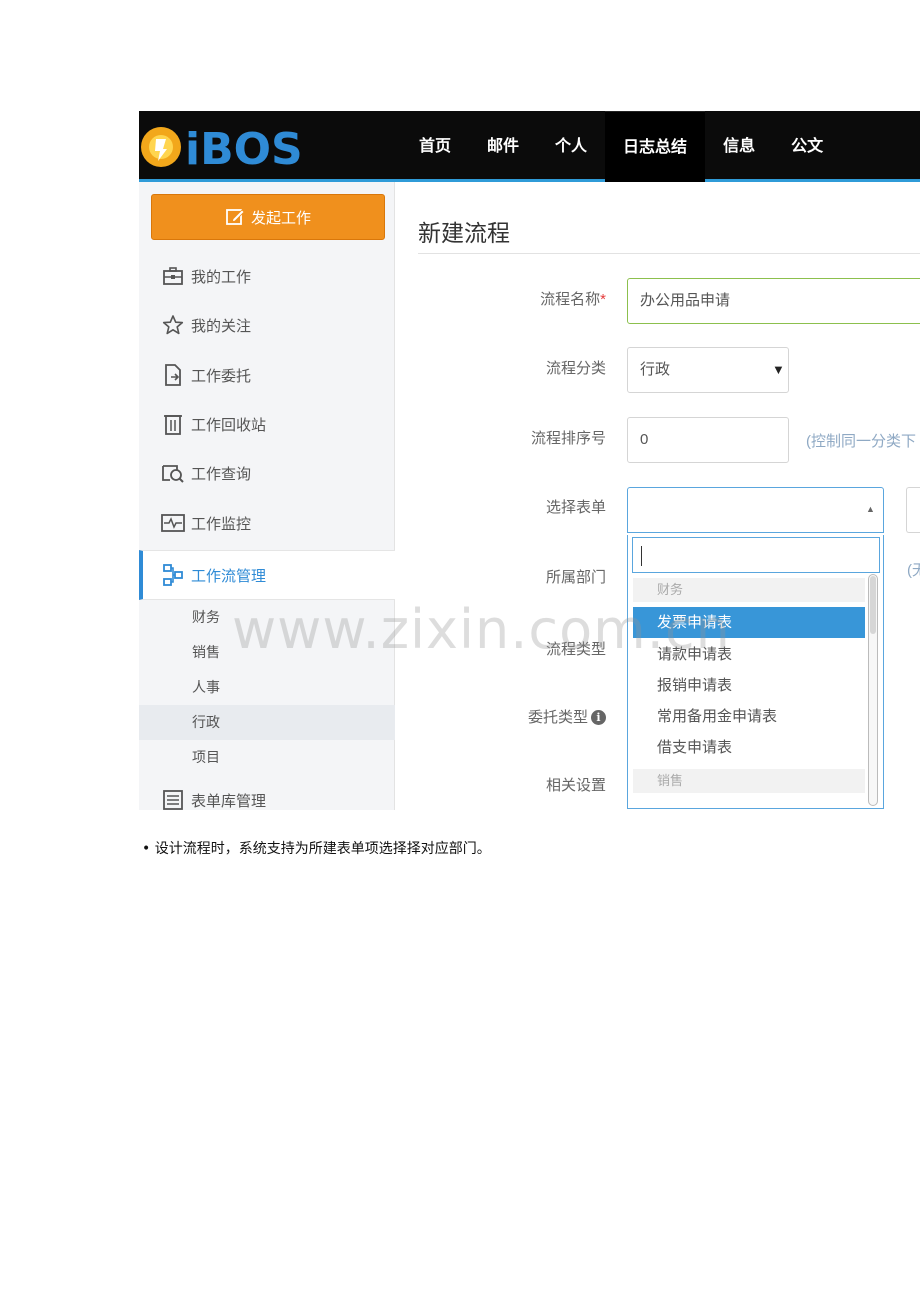  What do you see at coordinates (173, 424) in the screenshot?
I see `trash-icon` at bounding box center [173, 424].